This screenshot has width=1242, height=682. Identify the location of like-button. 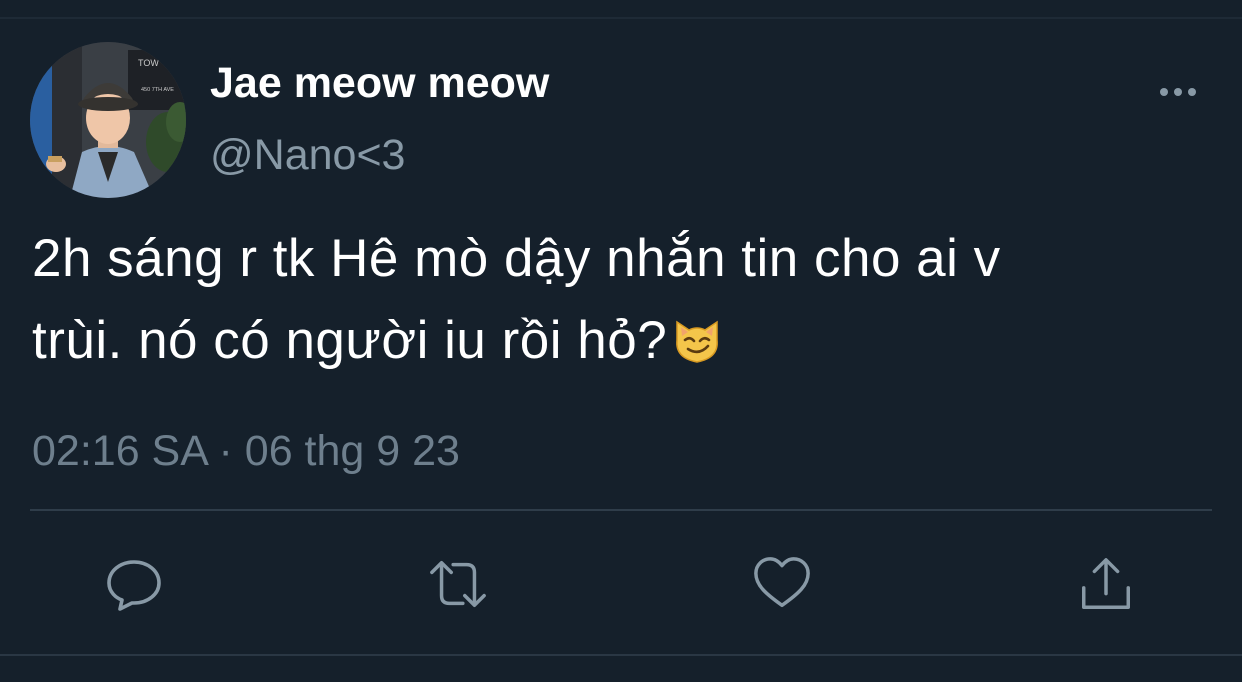
(782, 584).